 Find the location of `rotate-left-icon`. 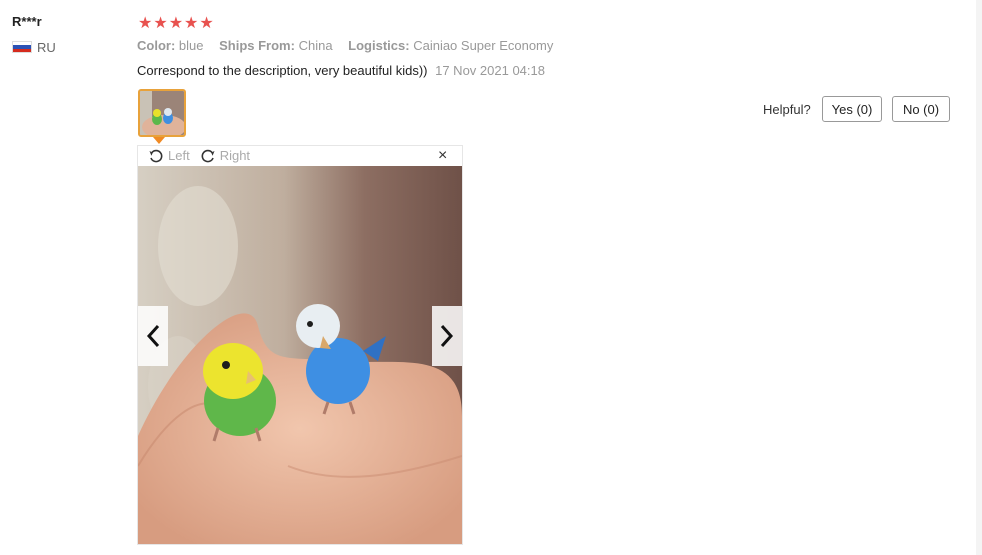

rotate-left-icon is located at coordinates (156, 155).